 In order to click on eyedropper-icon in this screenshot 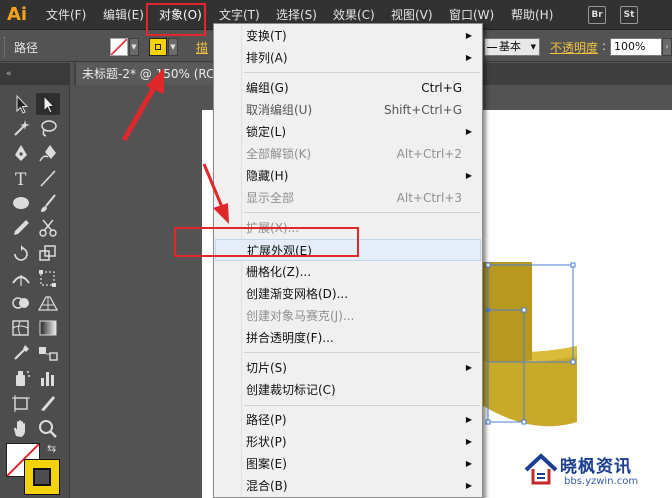, I will do `click(21, 352)`.